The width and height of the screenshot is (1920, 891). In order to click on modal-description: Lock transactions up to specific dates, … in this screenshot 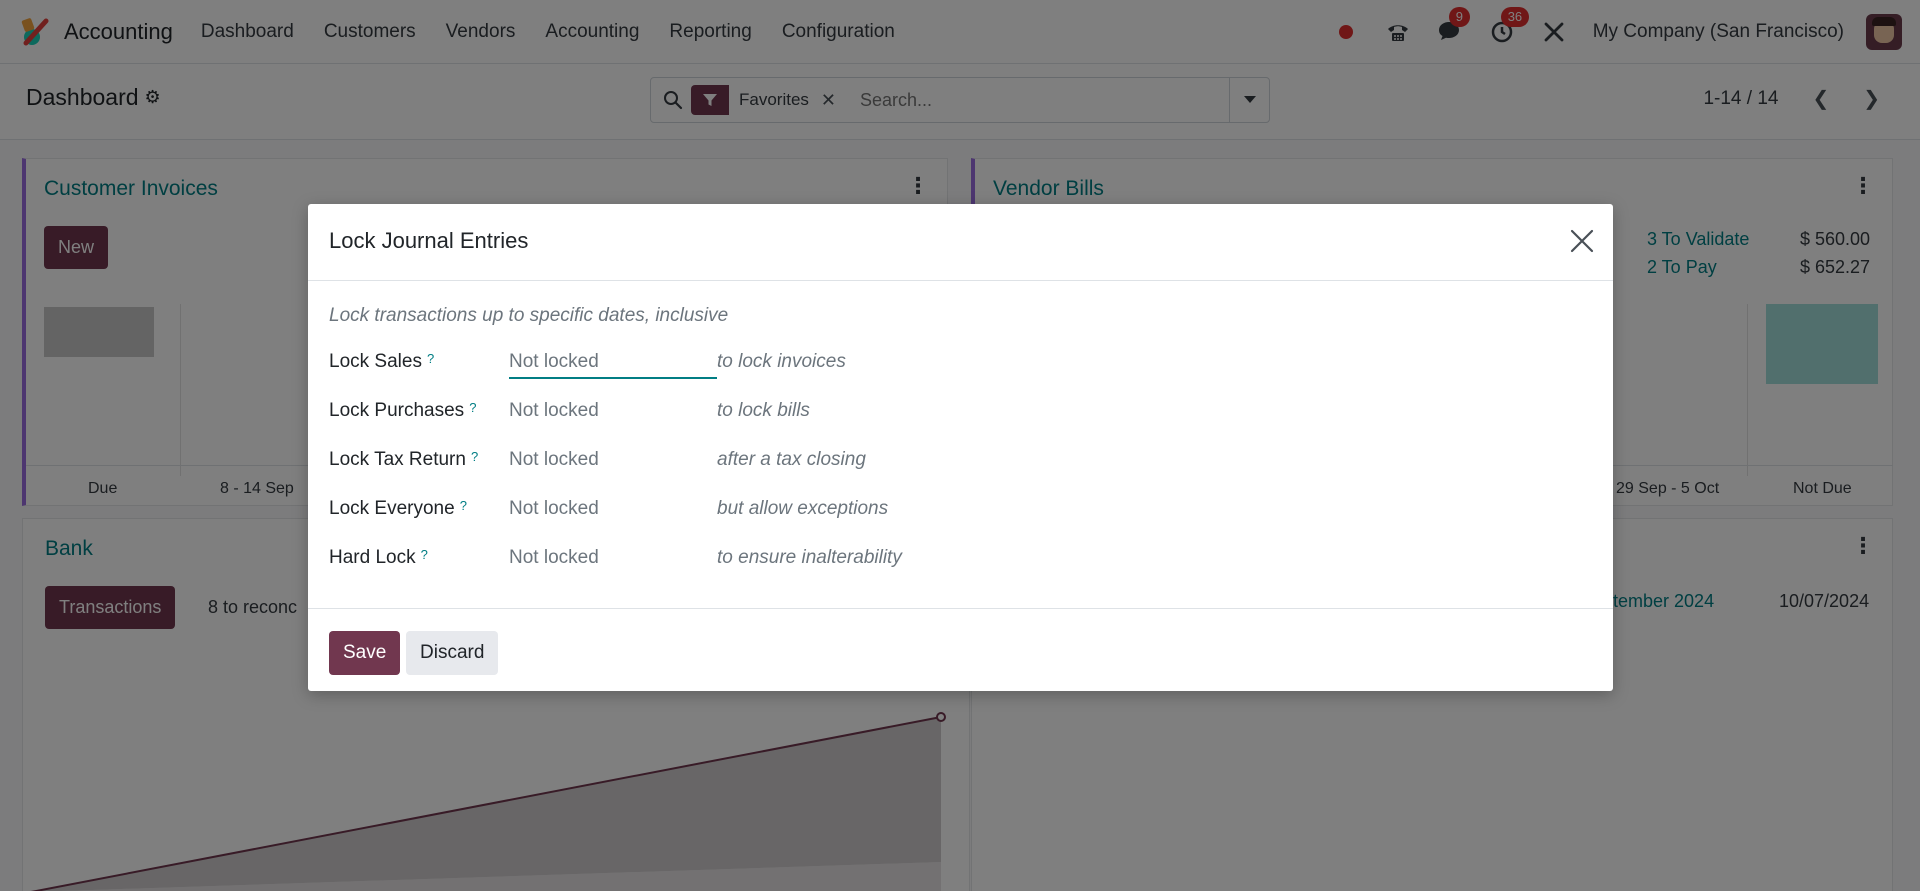, I will do `click(529, 315)`.